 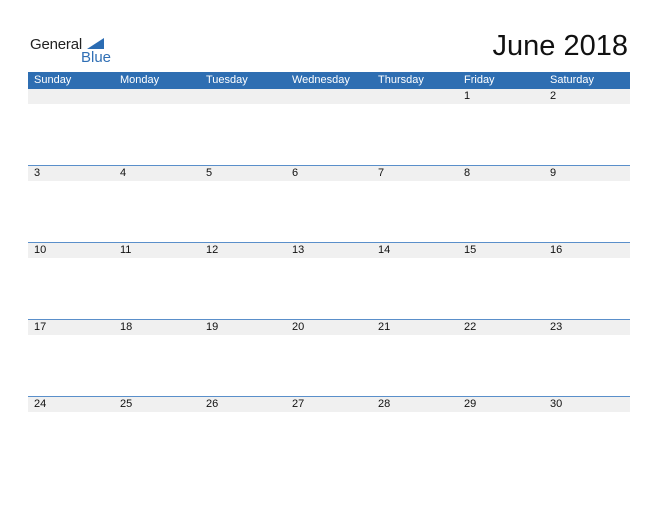 What do you see at coordinates (329, 173) in the screenshot?
I see `date-band: 3 4 5 6 7 8 9` at bounding box center [329, 173].